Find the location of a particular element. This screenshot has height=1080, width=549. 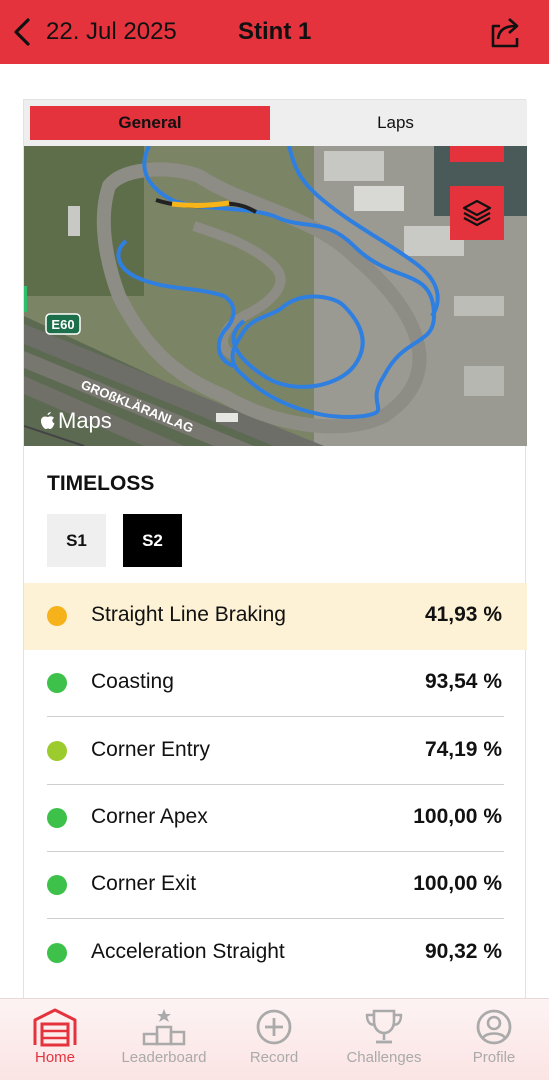

timeloss-row: Corner Exit 100,00 % is located at coordinates (275, 885).